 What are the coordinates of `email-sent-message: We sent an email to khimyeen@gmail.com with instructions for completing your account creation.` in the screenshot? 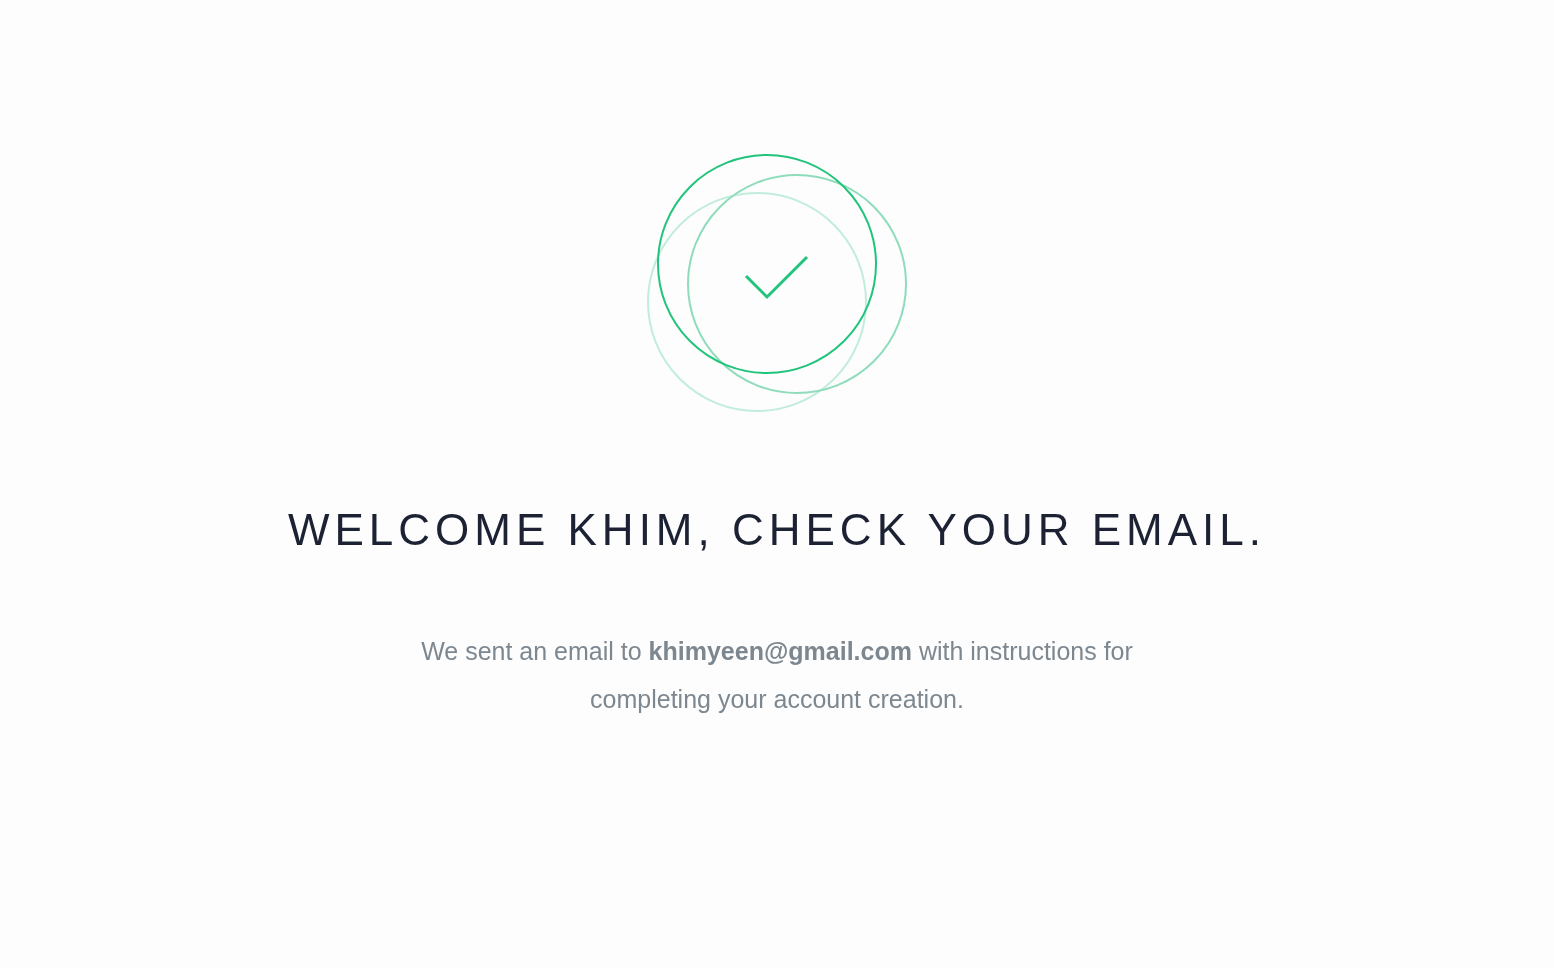 It's located at (777, 675).